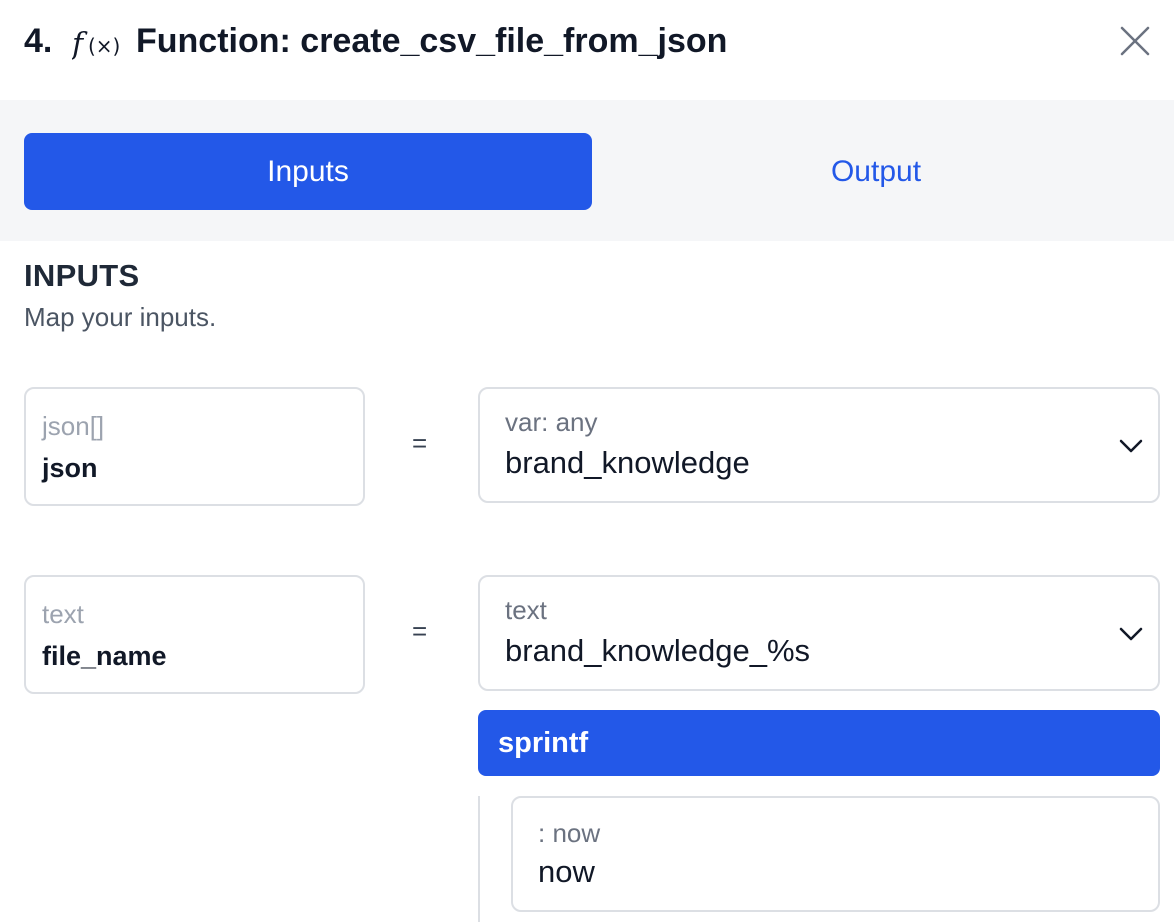 This screenshot has width=1174, height=922. I want to click on tab-output: Output, so click(876, 171).